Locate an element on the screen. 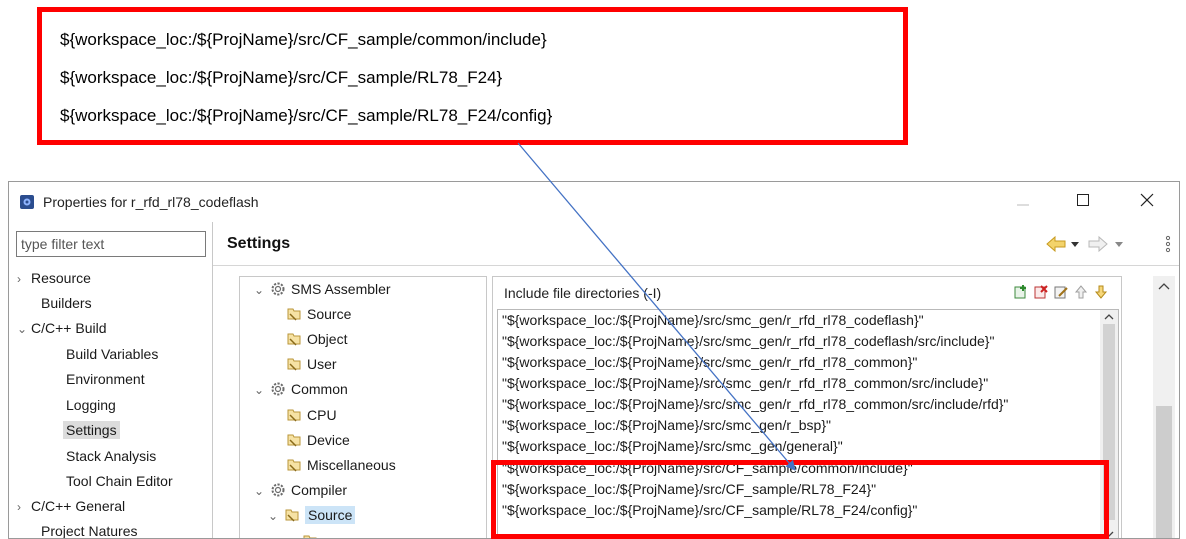 The height and width of the screenshot is (539, 1186). list-scrollbar is located at coordinates (1109, 424).